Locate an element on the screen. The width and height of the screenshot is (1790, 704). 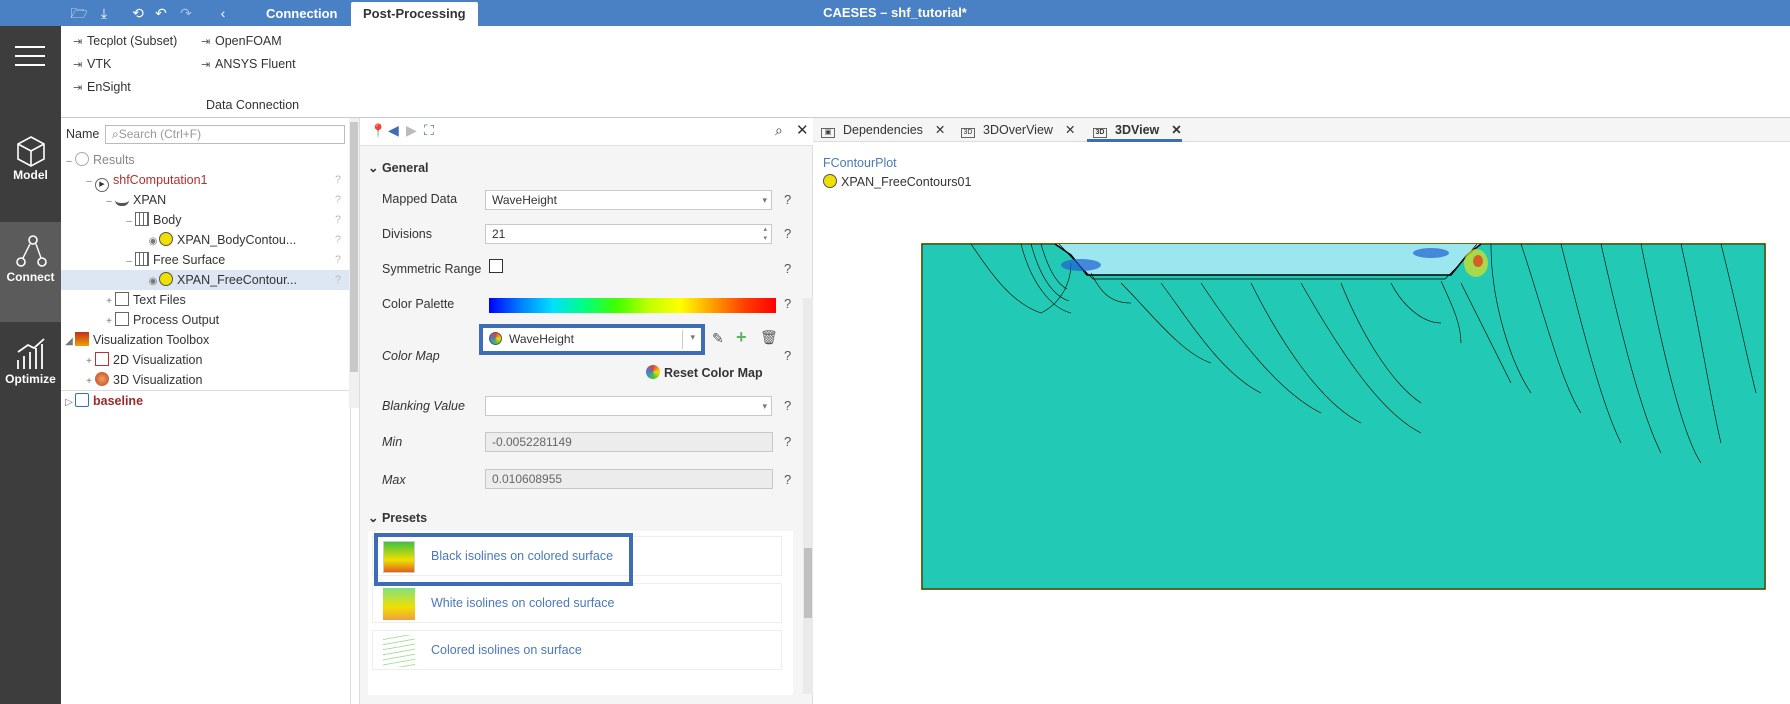
symmetric-range-checkbox is located at coordinates (496, 266).